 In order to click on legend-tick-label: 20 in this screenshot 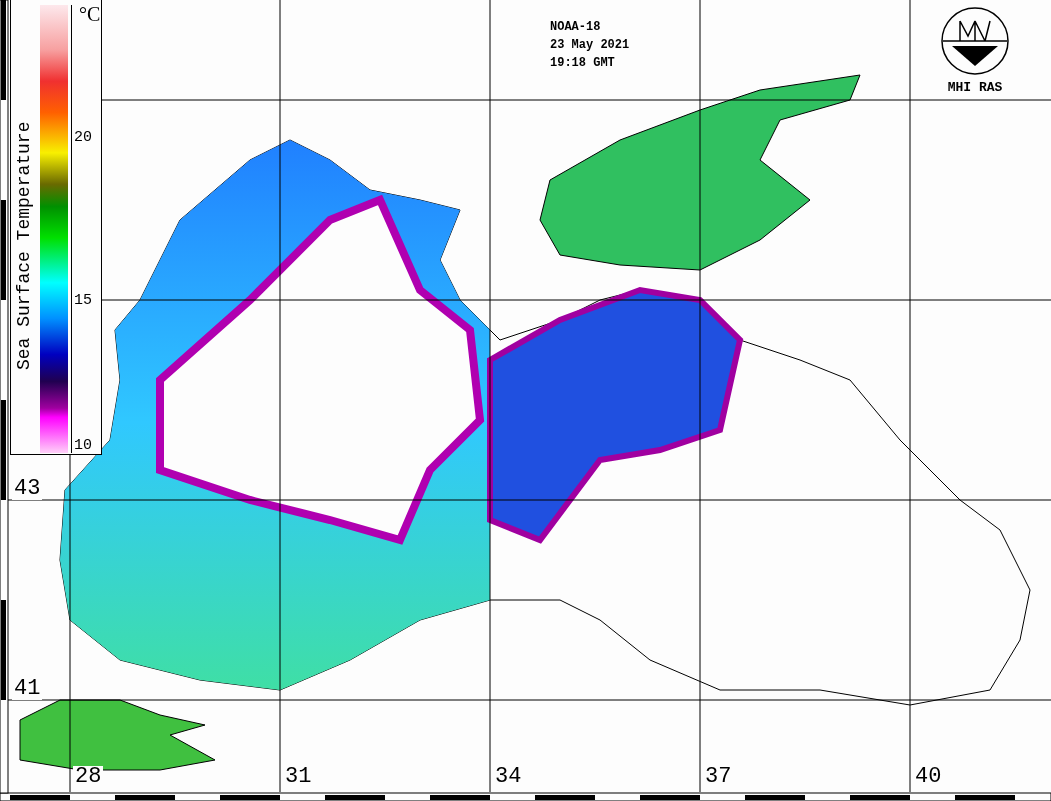, I will do `click(83, 137)`.